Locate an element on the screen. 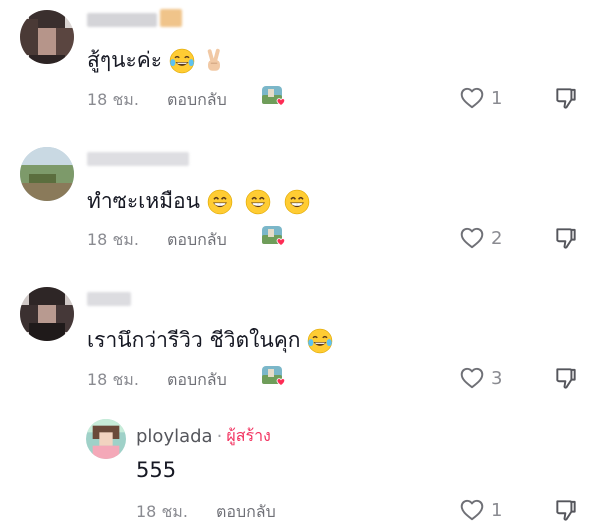  like-count: 2 is located at coordinates (497, 238).